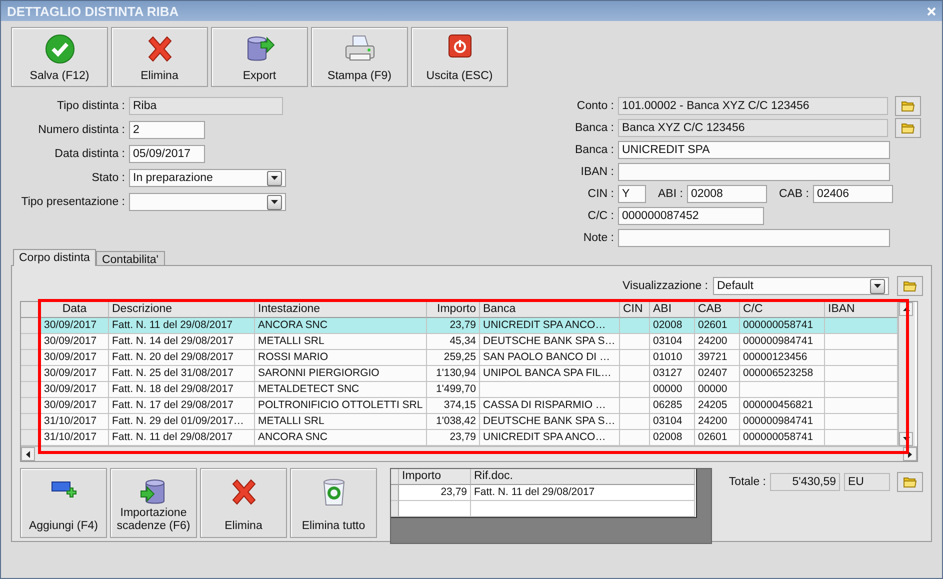 The height and width of the screenshot is (579, 943). What do you see at coordinates (782, 310) in the screenshot?
I see `column-header: C/C` at bounding box center [782, 310].